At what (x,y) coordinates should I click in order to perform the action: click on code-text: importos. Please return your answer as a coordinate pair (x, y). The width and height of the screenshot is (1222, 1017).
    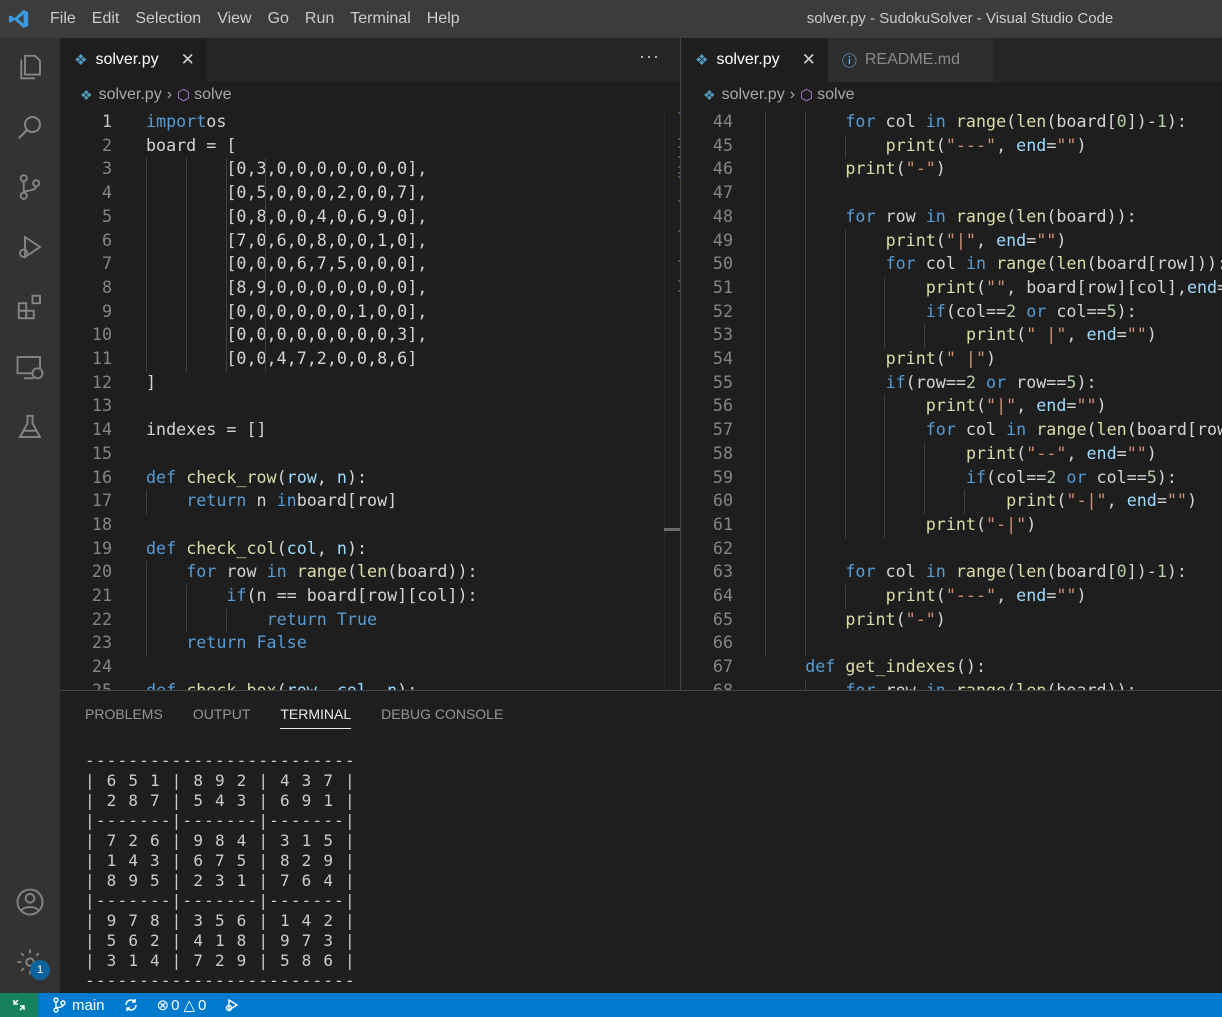
    Looking at the image, I should click on (186, 121).